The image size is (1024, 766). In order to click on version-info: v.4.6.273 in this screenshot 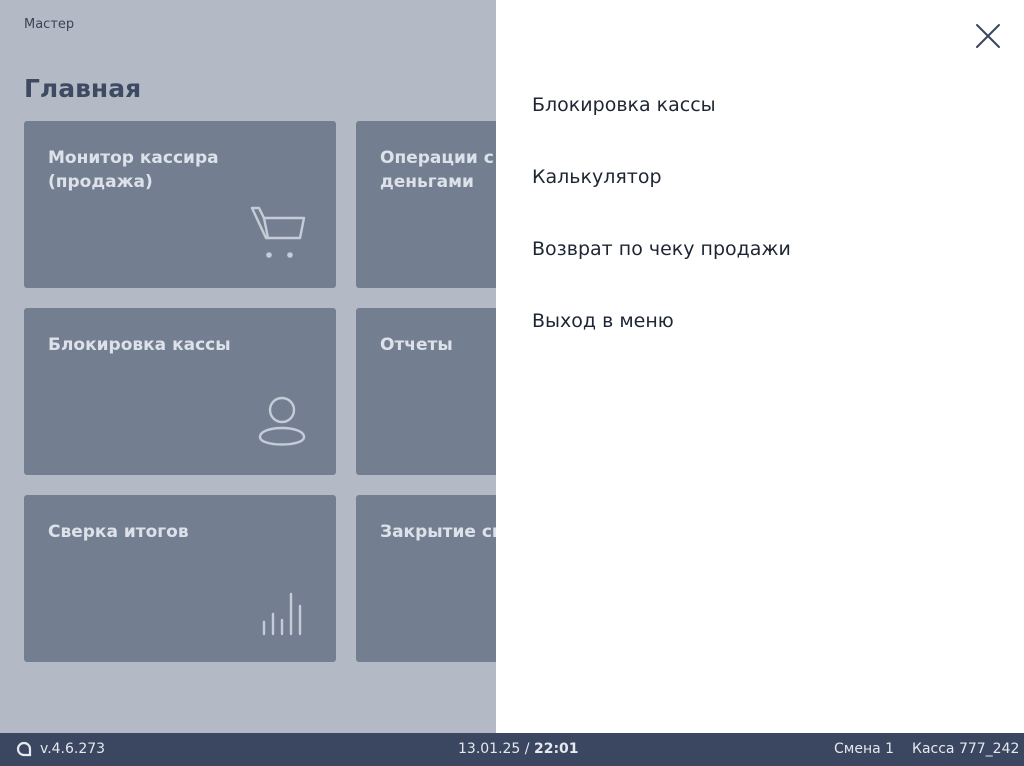, I will do `click(60, 749)`.